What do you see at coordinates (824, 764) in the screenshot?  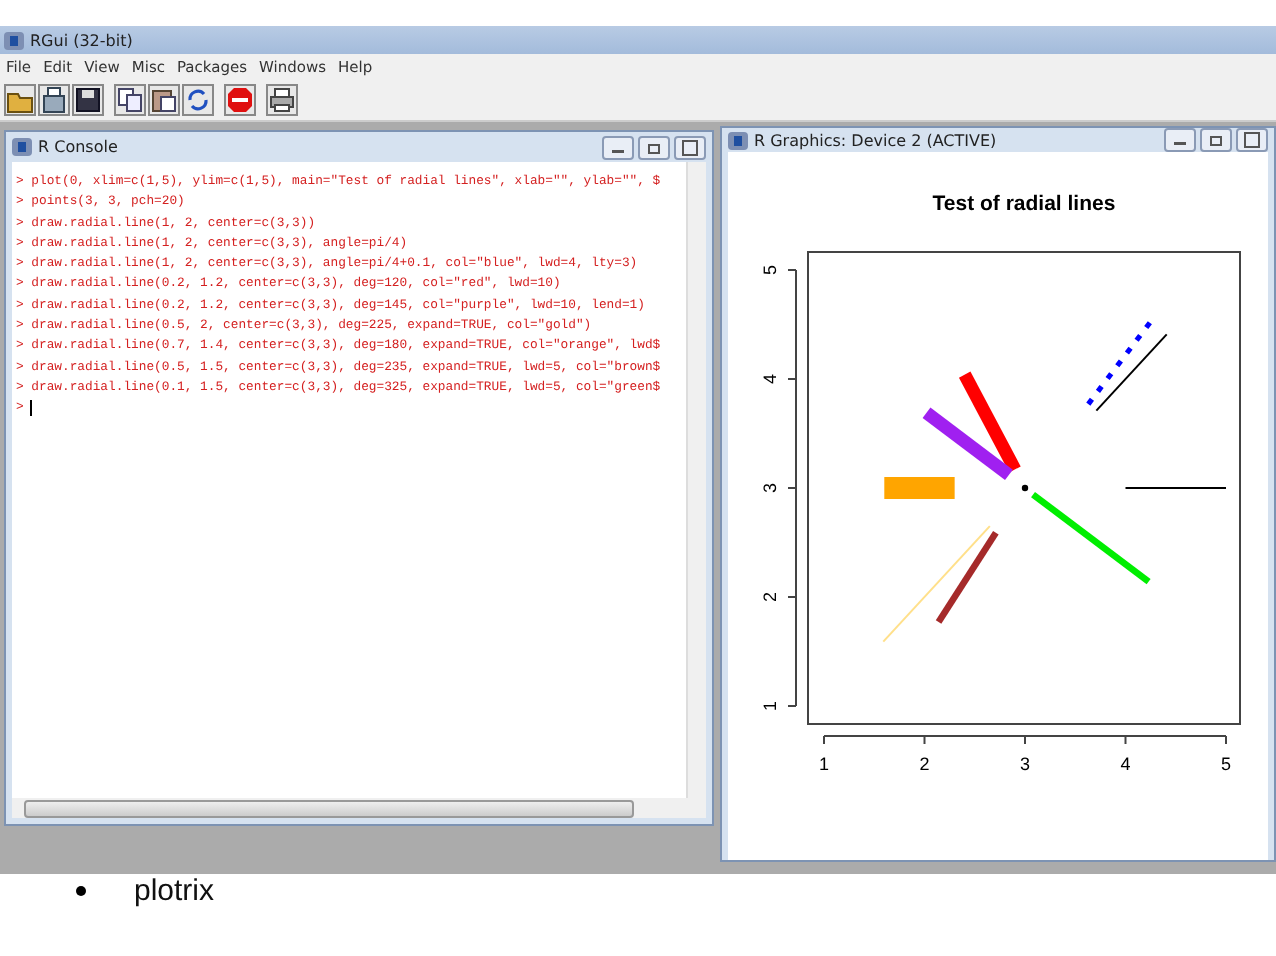 I see `x-tick-label: 1` at bounding box center [824, 764].